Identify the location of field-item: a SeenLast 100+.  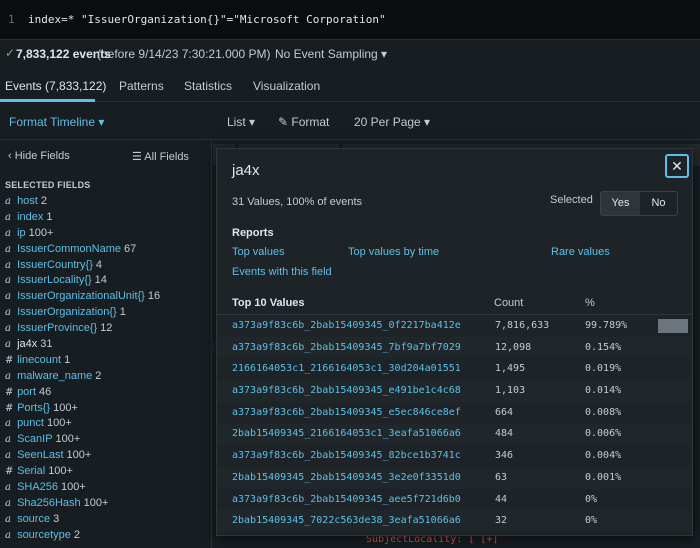
(107, 456).